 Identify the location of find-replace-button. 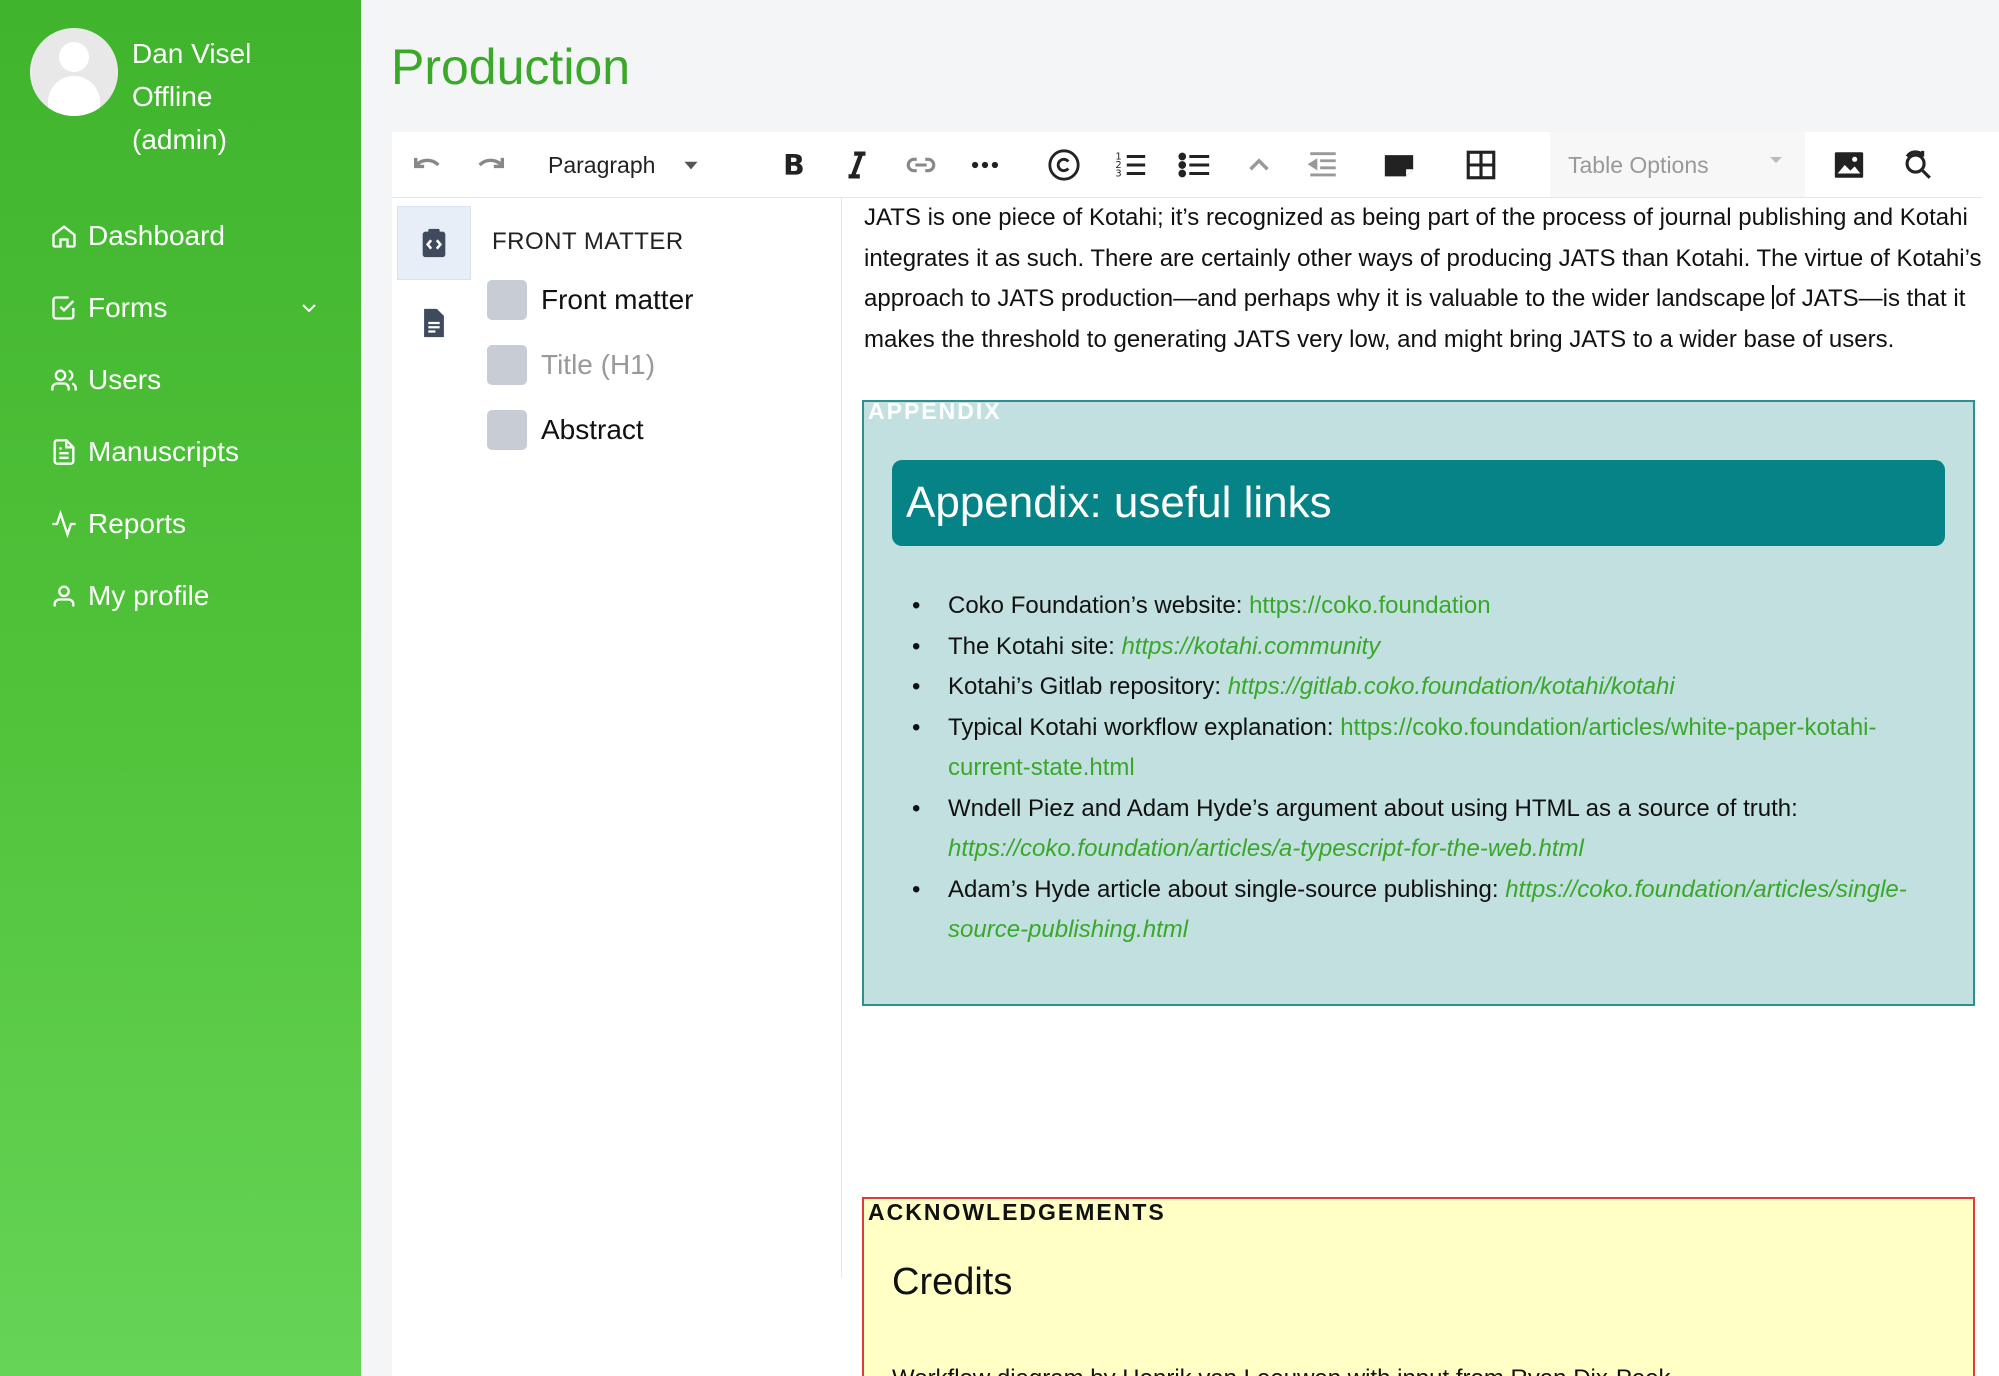
(1917, 165).